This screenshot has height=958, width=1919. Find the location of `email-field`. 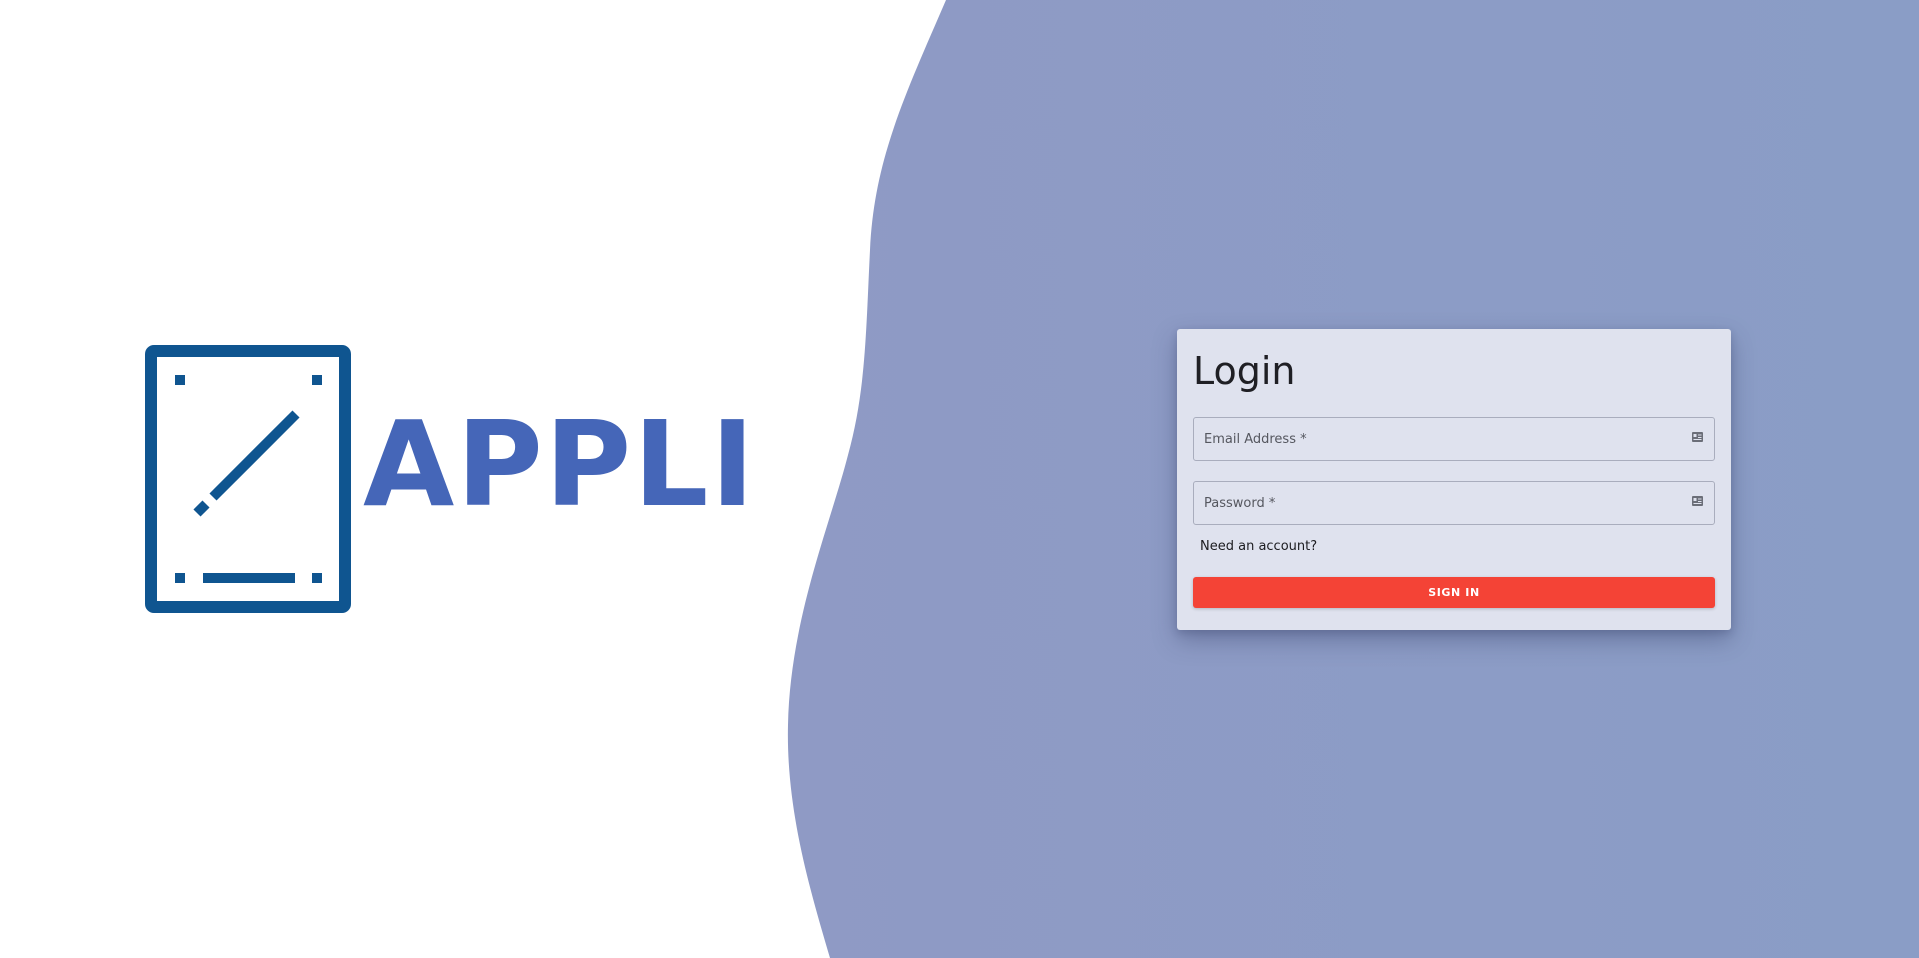

email-field is located at coordinates (1454, 439).